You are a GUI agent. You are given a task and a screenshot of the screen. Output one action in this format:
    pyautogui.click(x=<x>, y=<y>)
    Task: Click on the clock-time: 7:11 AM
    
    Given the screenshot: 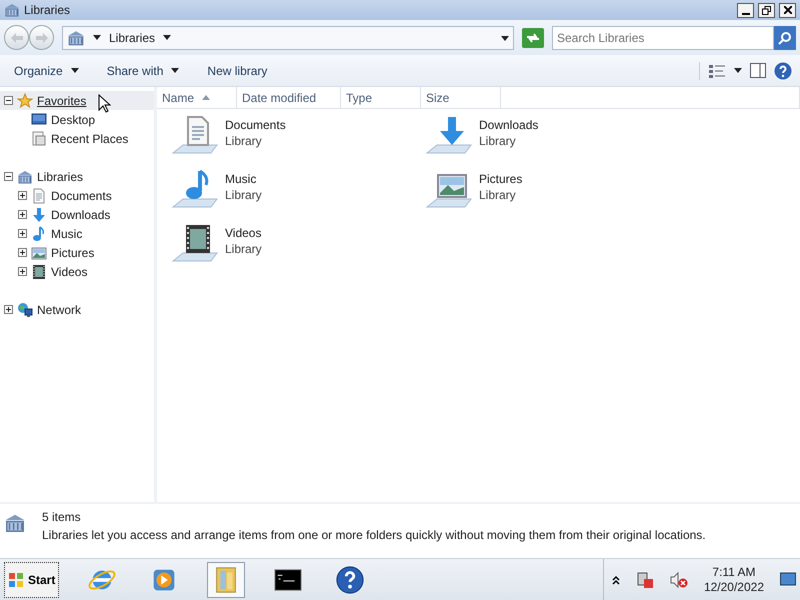 What is the action you would take?
    pyautogui.click(x=734, y=572)
    